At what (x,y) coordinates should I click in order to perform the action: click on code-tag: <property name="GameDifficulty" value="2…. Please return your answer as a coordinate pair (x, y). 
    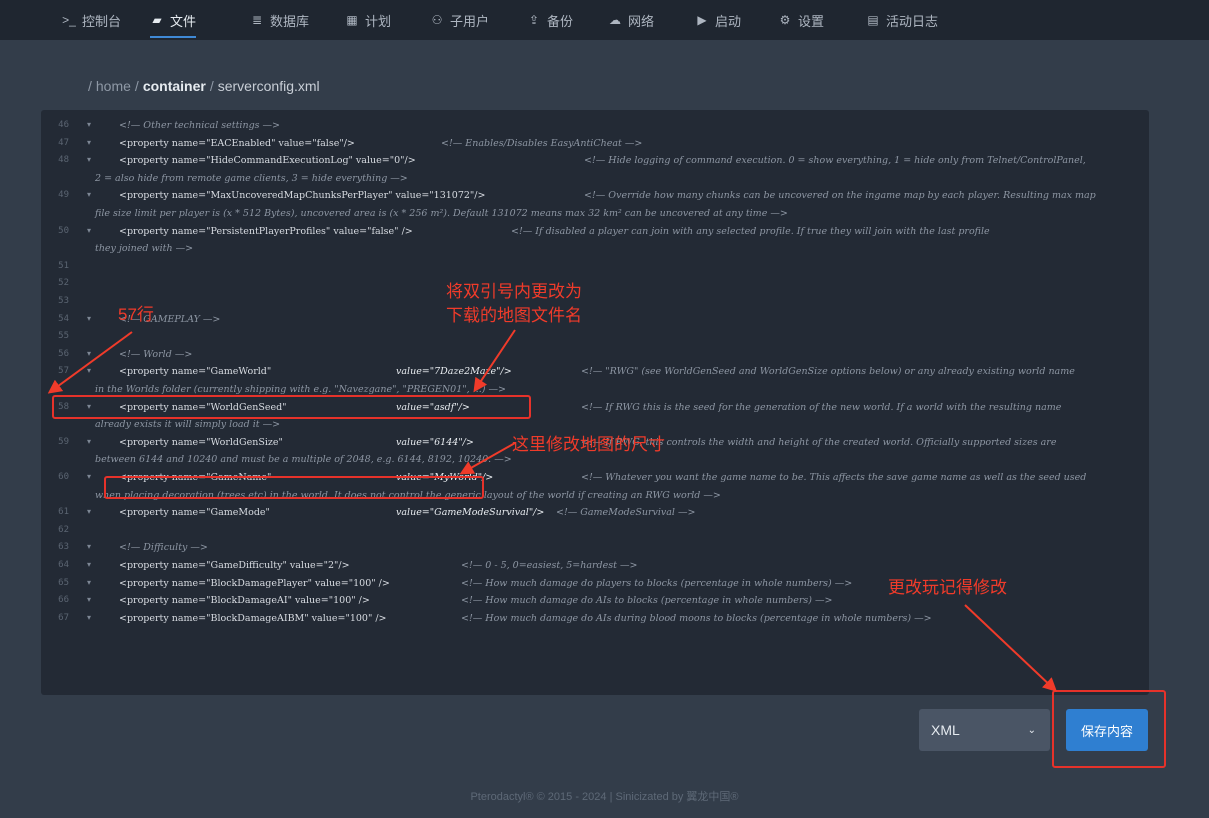
    Looking at the image, I should click on (234, 565).